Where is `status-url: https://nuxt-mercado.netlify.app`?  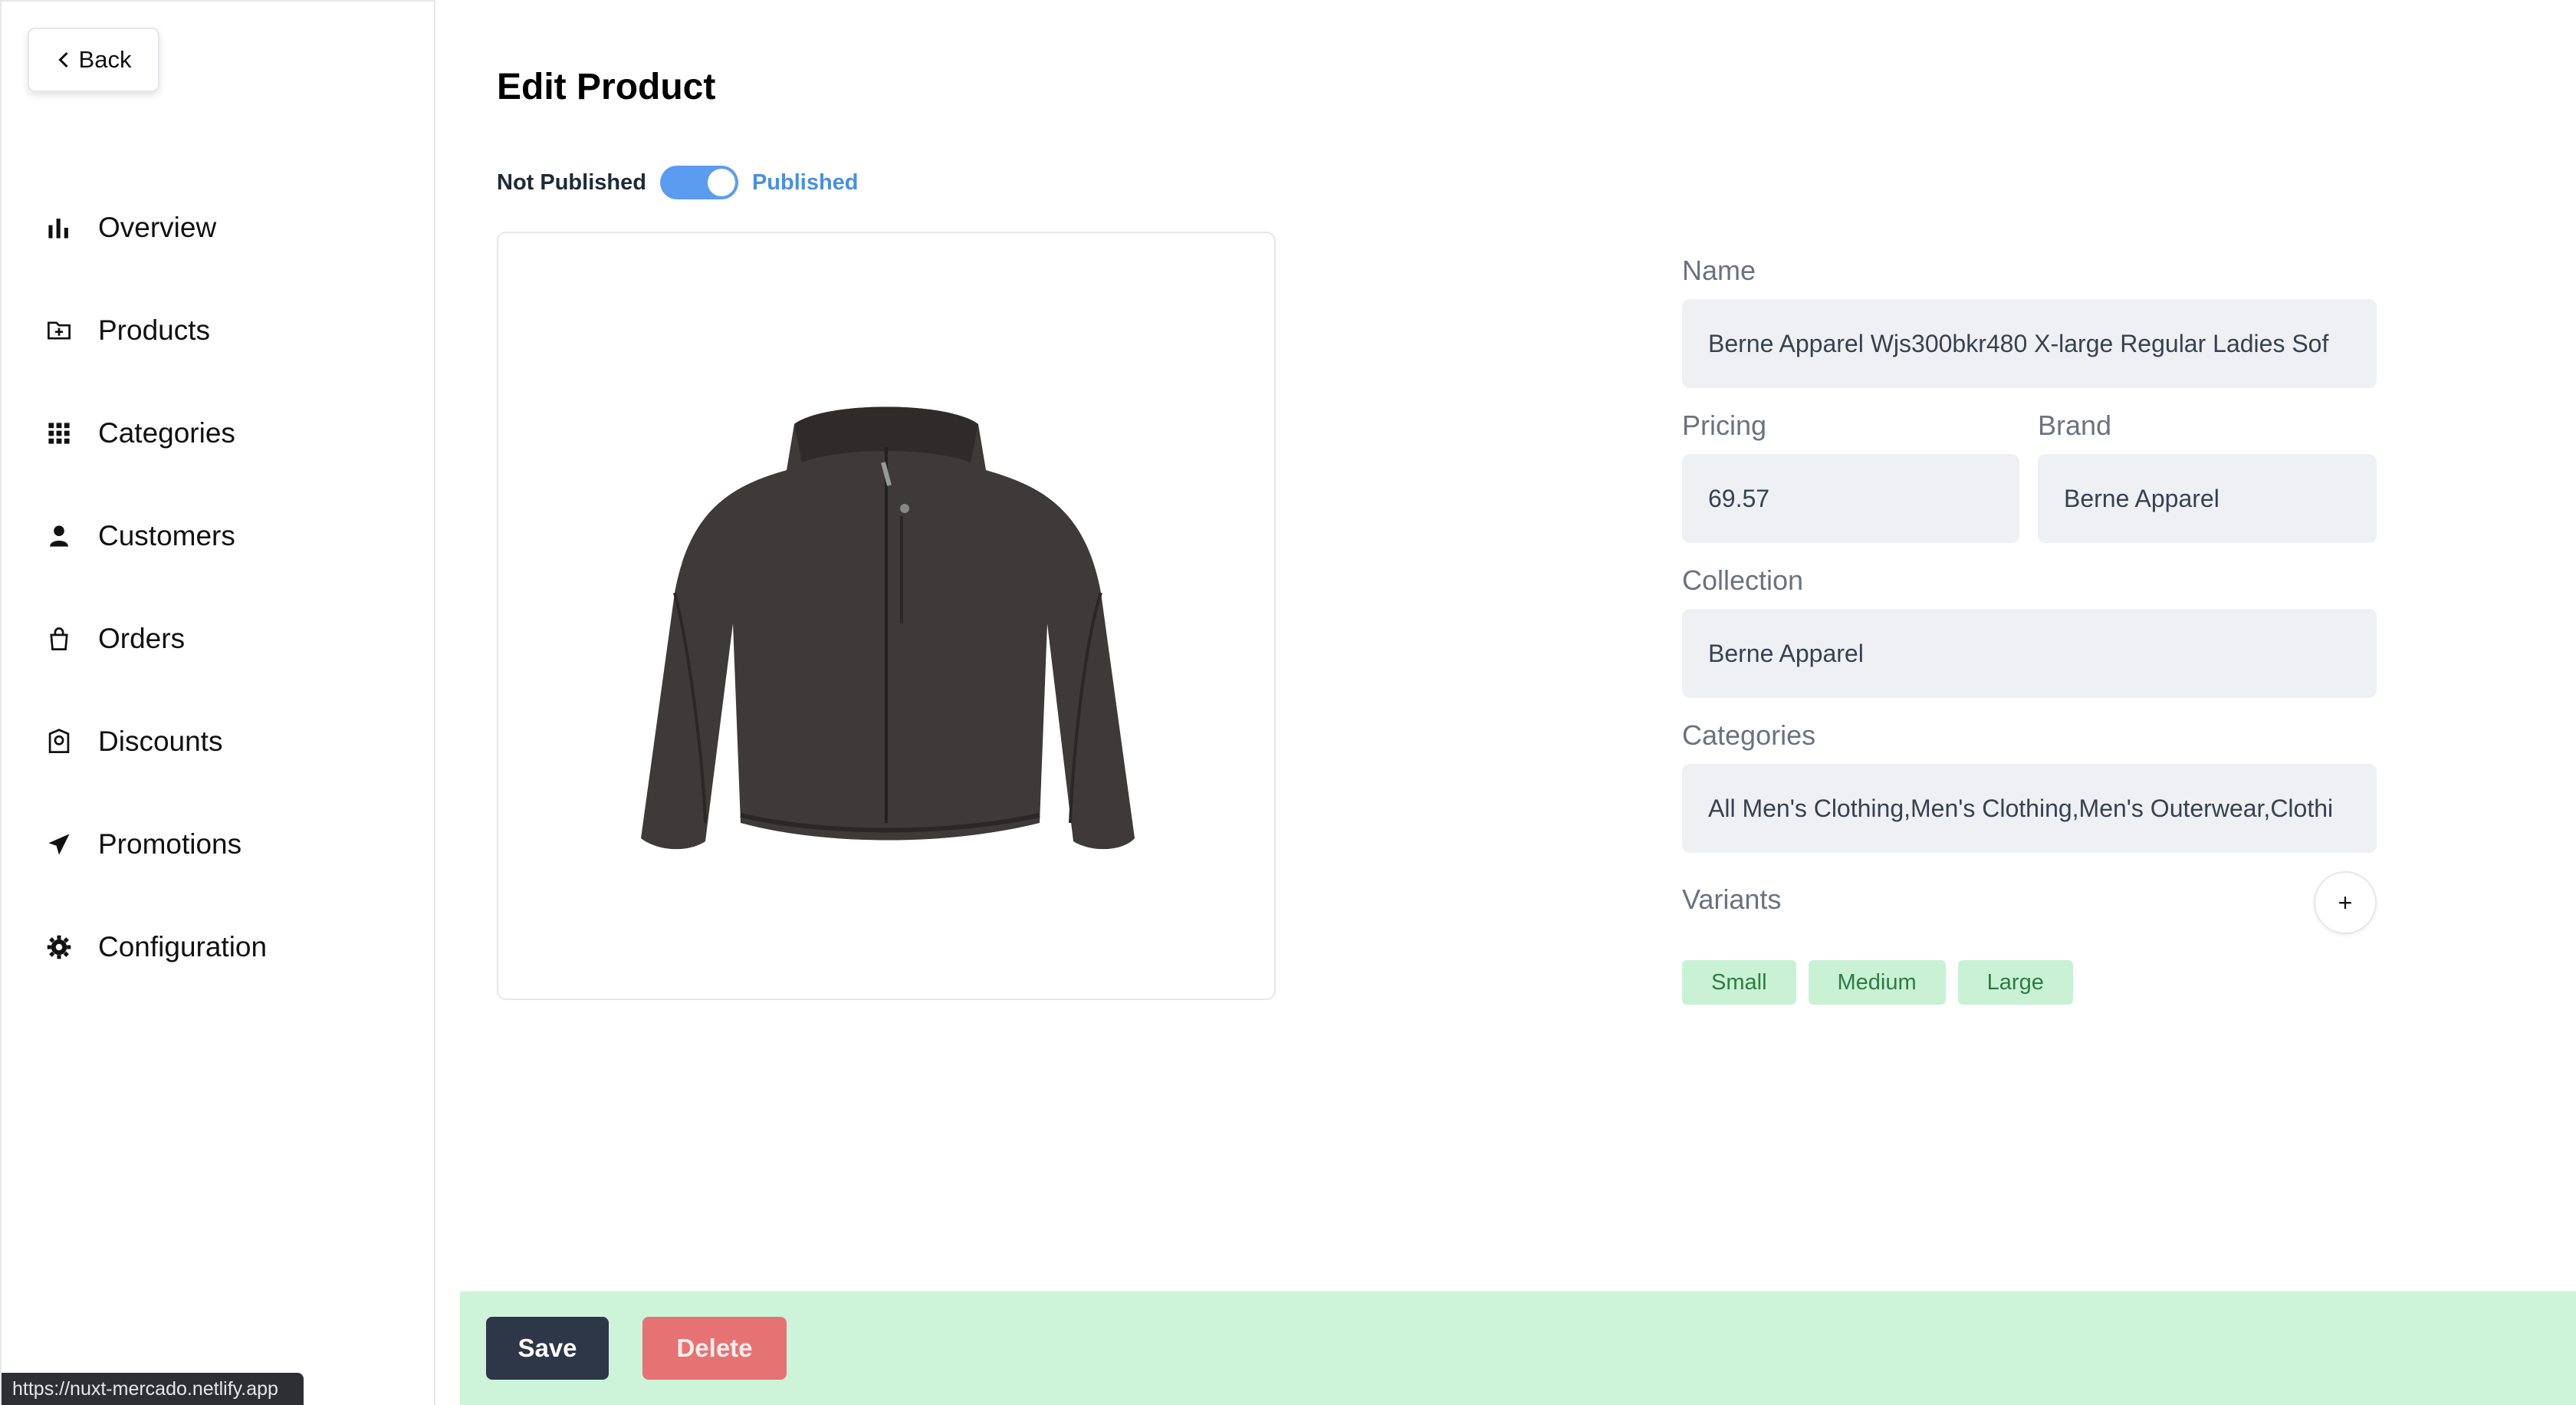
status-url: https://nuxt-mercado.netlify.app is located at coordinates (153, 1389).